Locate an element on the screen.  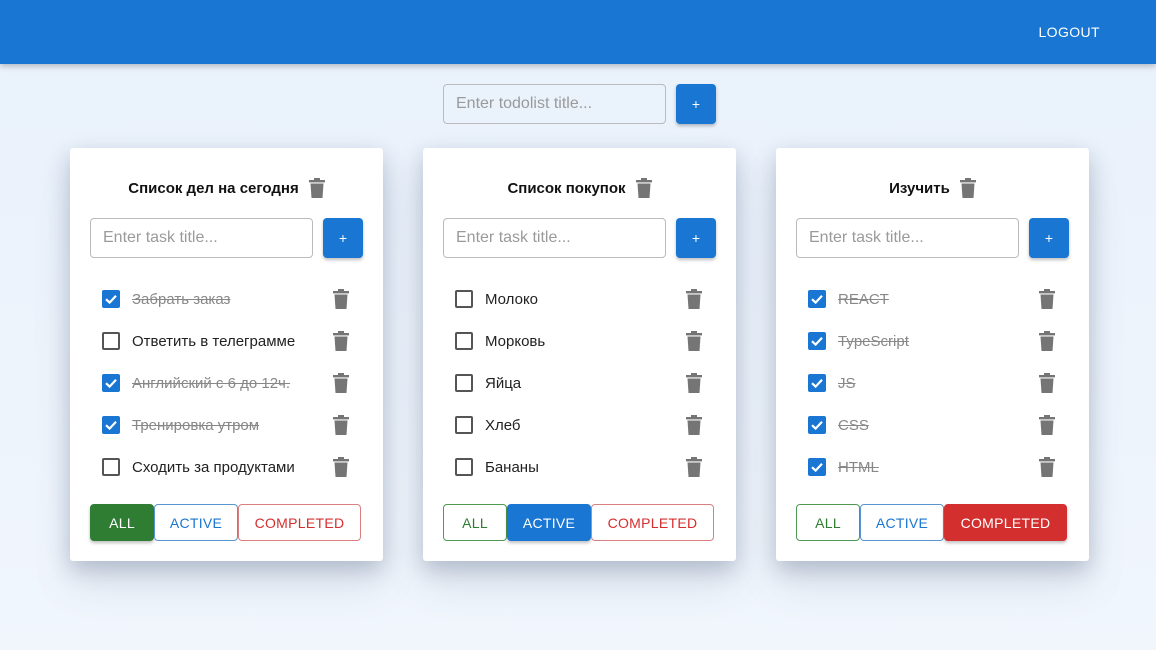
todolist-header: Список покупок is located at coordinates (579, 188).